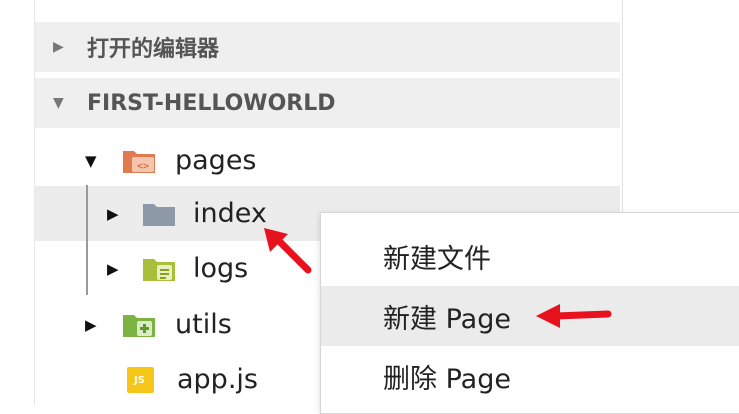 This screenshot has height=414, width=739. I want to click on menu-item-label: 删除 Page, so click(447, 379).